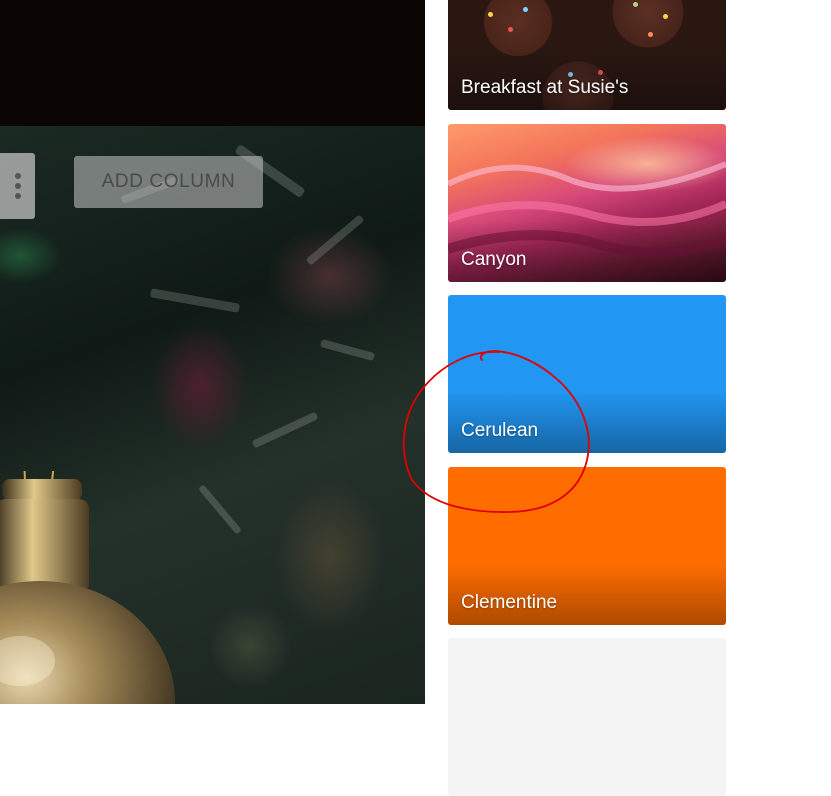  I want to click on tile-label: Clementine, so click(509, 602).